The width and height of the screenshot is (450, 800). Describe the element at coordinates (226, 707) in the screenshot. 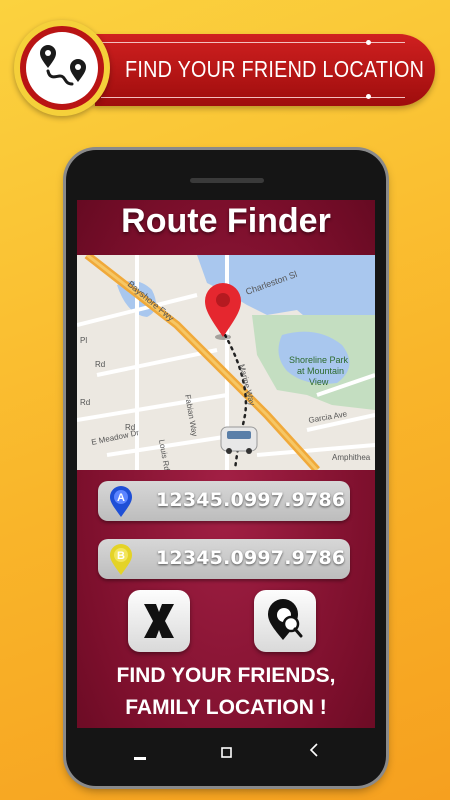

I see `tagline-line2: FAMILY LOCATION !` at that location.